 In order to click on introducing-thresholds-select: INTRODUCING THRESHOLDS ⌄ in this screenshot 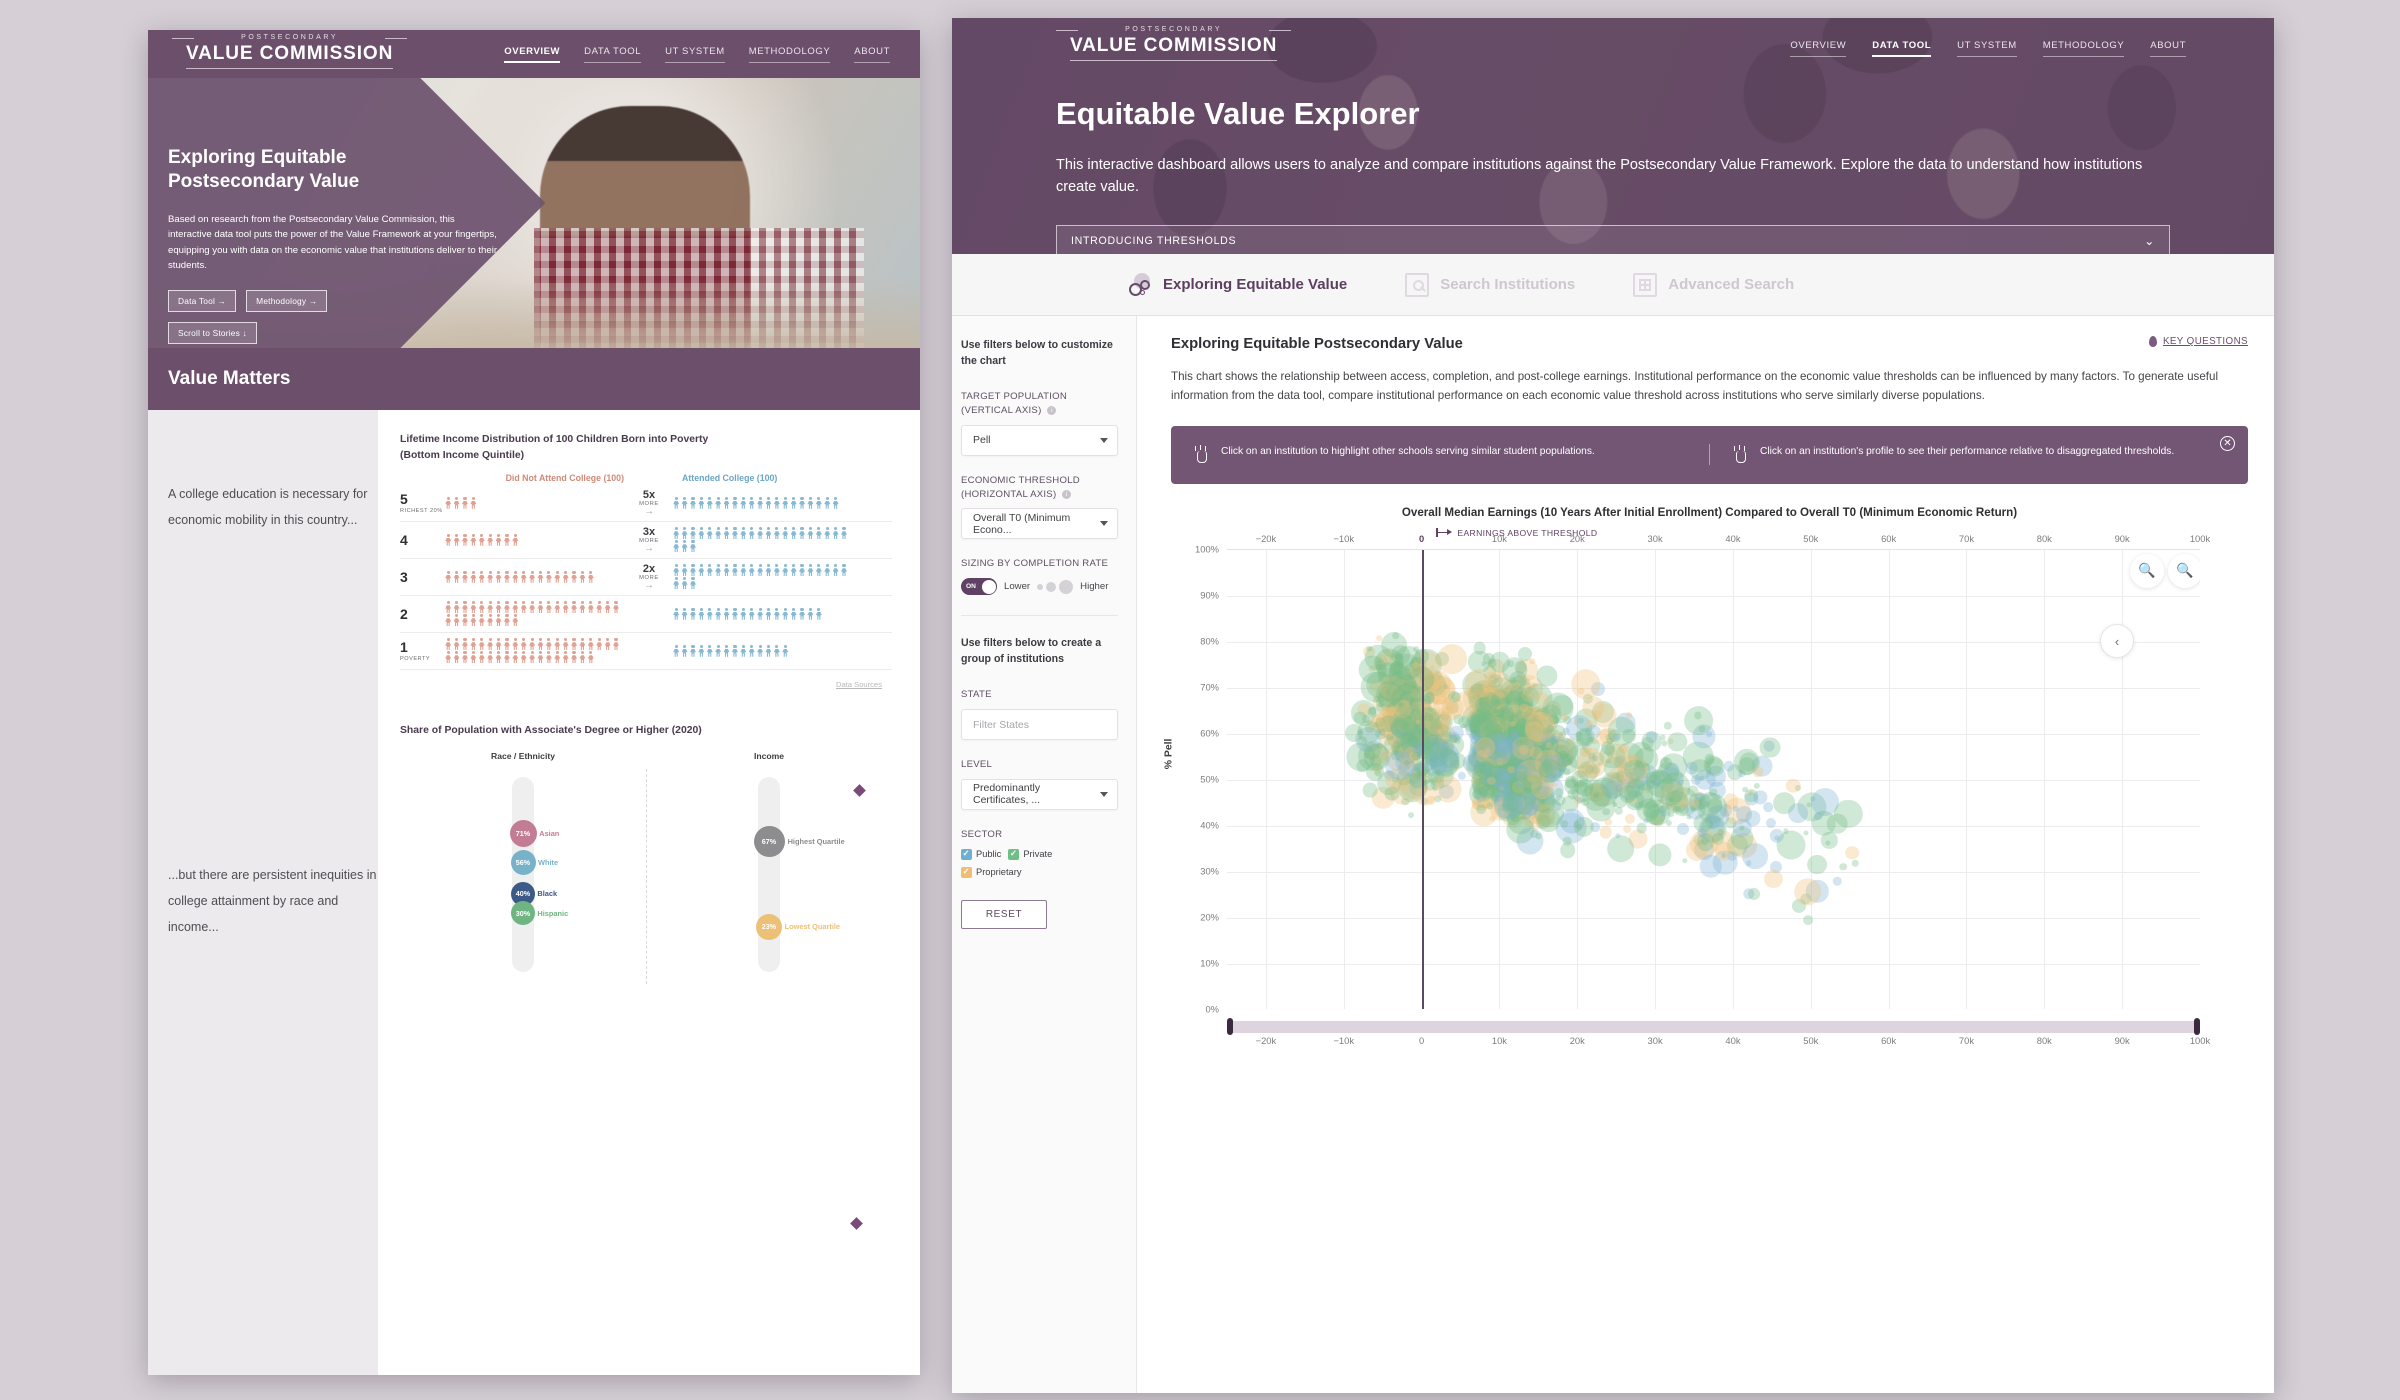, I will do `click(1613, 239)`.